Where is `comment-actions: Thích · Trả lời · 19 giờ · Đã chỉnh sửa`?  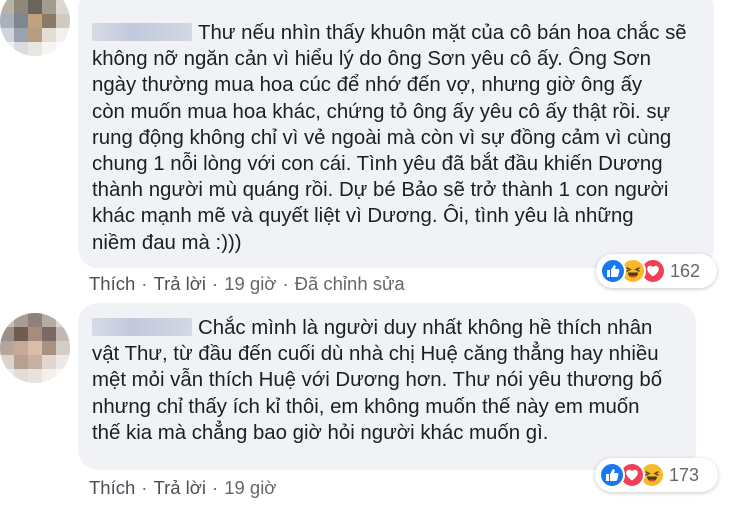 comment-actions: Thích · Trả lời · 19 giờ · Đã chỉnh sửa is located at coordinates (247, 284).